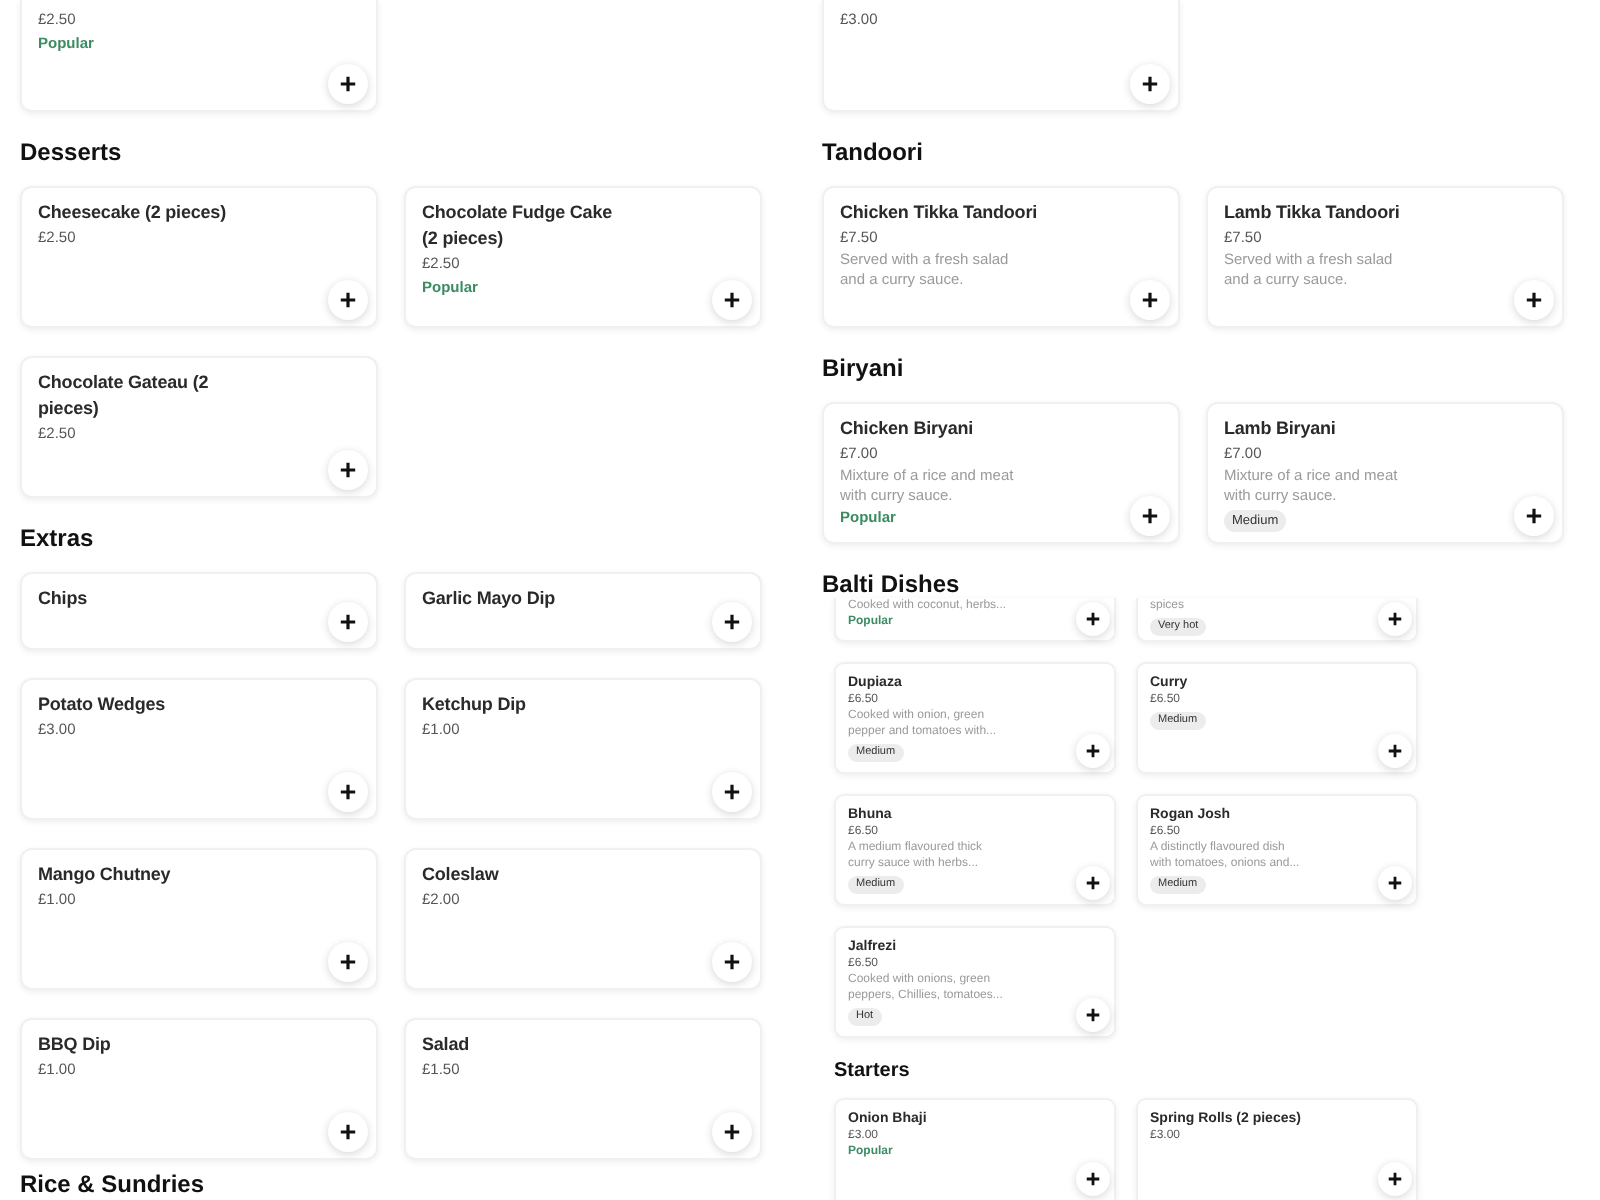 Image resolution: width=1600 pixels, height=1200 pixels. Describe the element at coordinates (864, 369) in the screenshot. I see `section-heading: Biryani` at that location.